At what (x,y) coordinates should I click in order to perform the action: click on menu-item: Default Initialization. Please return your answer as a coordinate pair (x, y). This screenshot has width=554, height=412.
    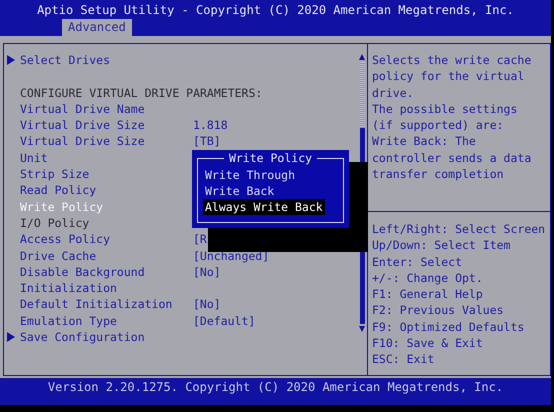
    Looking at the image, I should click on (106, 304).